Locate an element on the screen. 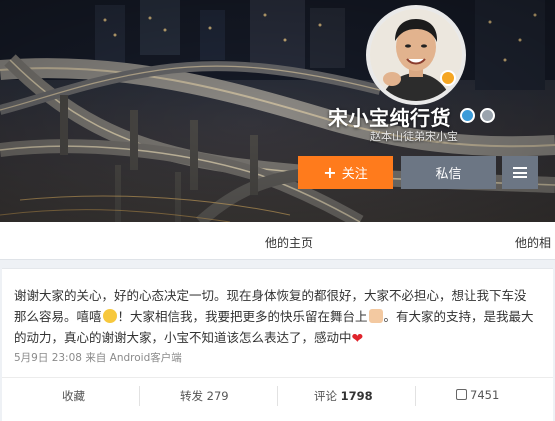 This screenshot has width=555, height=421. follow-button-label: 关注 is located at coordinates (354, 174).